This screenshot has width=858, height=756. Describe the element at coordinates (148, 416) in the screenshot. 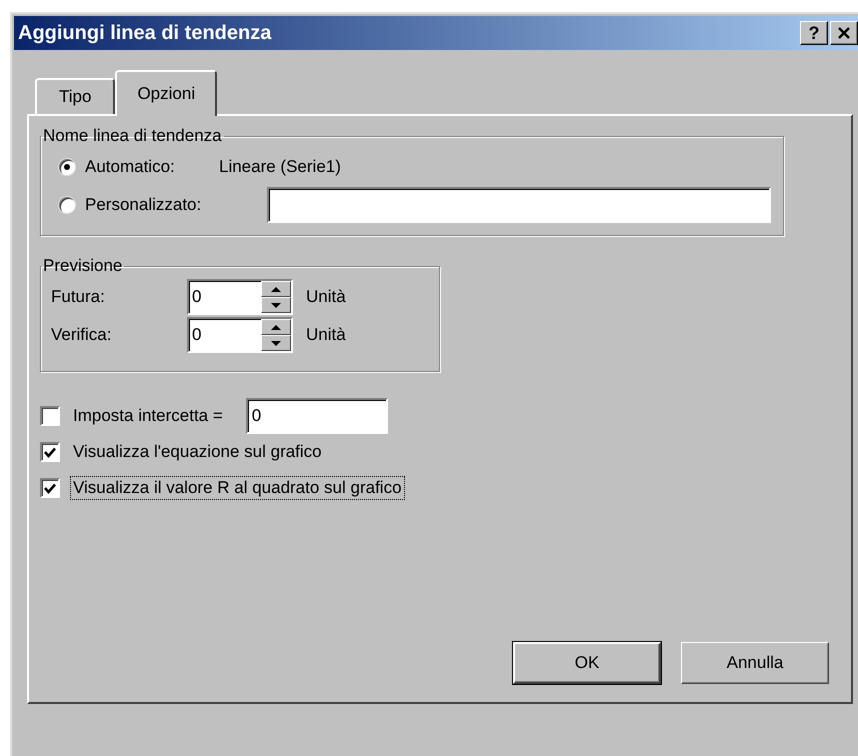

I see `checkbox-label: Imposta intercetta =` at that location.